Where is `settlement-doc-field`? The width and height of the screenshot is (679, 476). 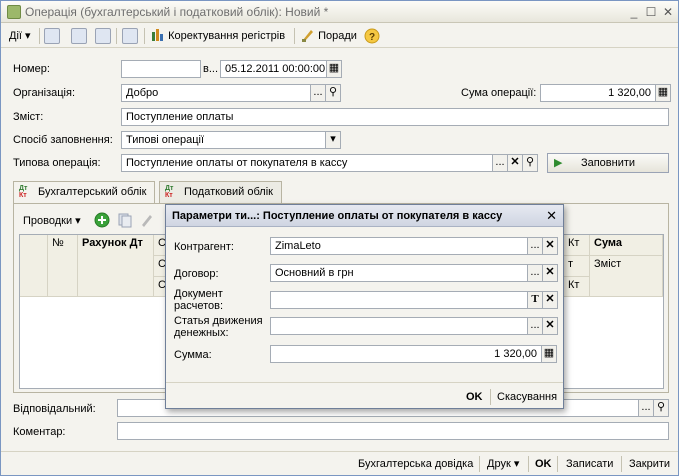 settlement-doc-field is located at coordinates (399, 300).